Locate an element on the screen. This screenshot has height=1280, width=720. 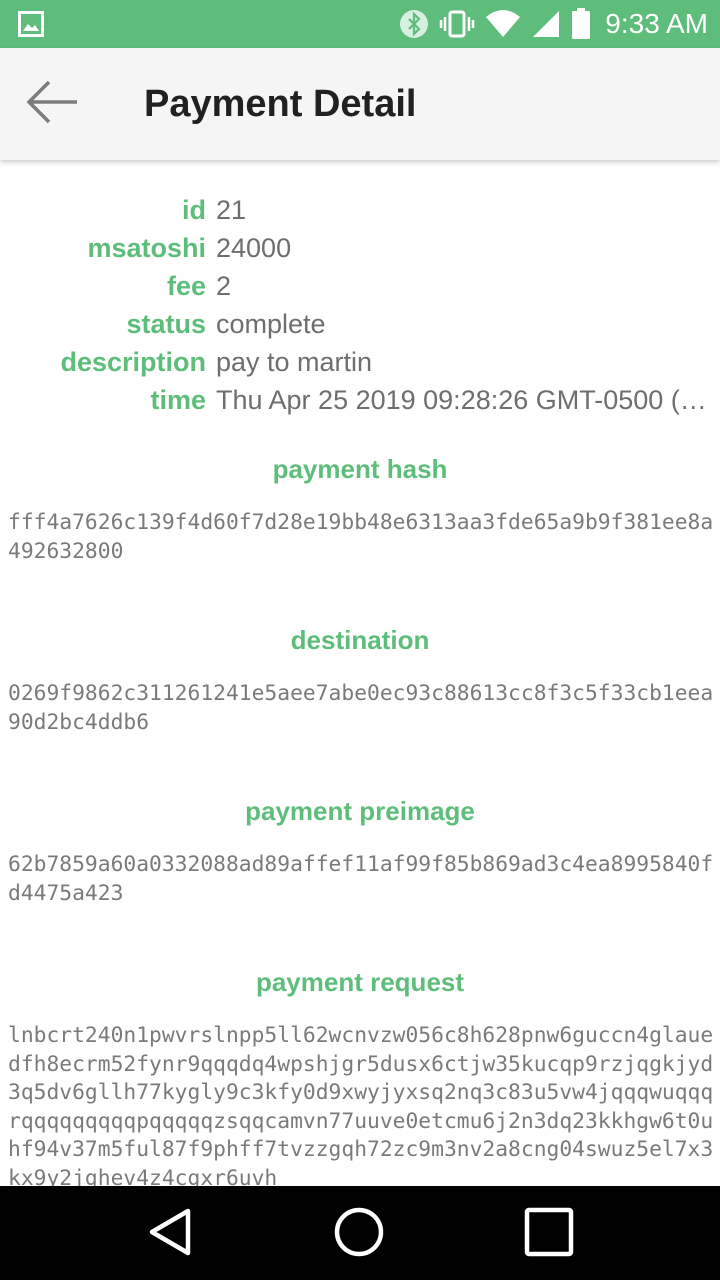
detail-key: description is located at coordinates (133, 362).